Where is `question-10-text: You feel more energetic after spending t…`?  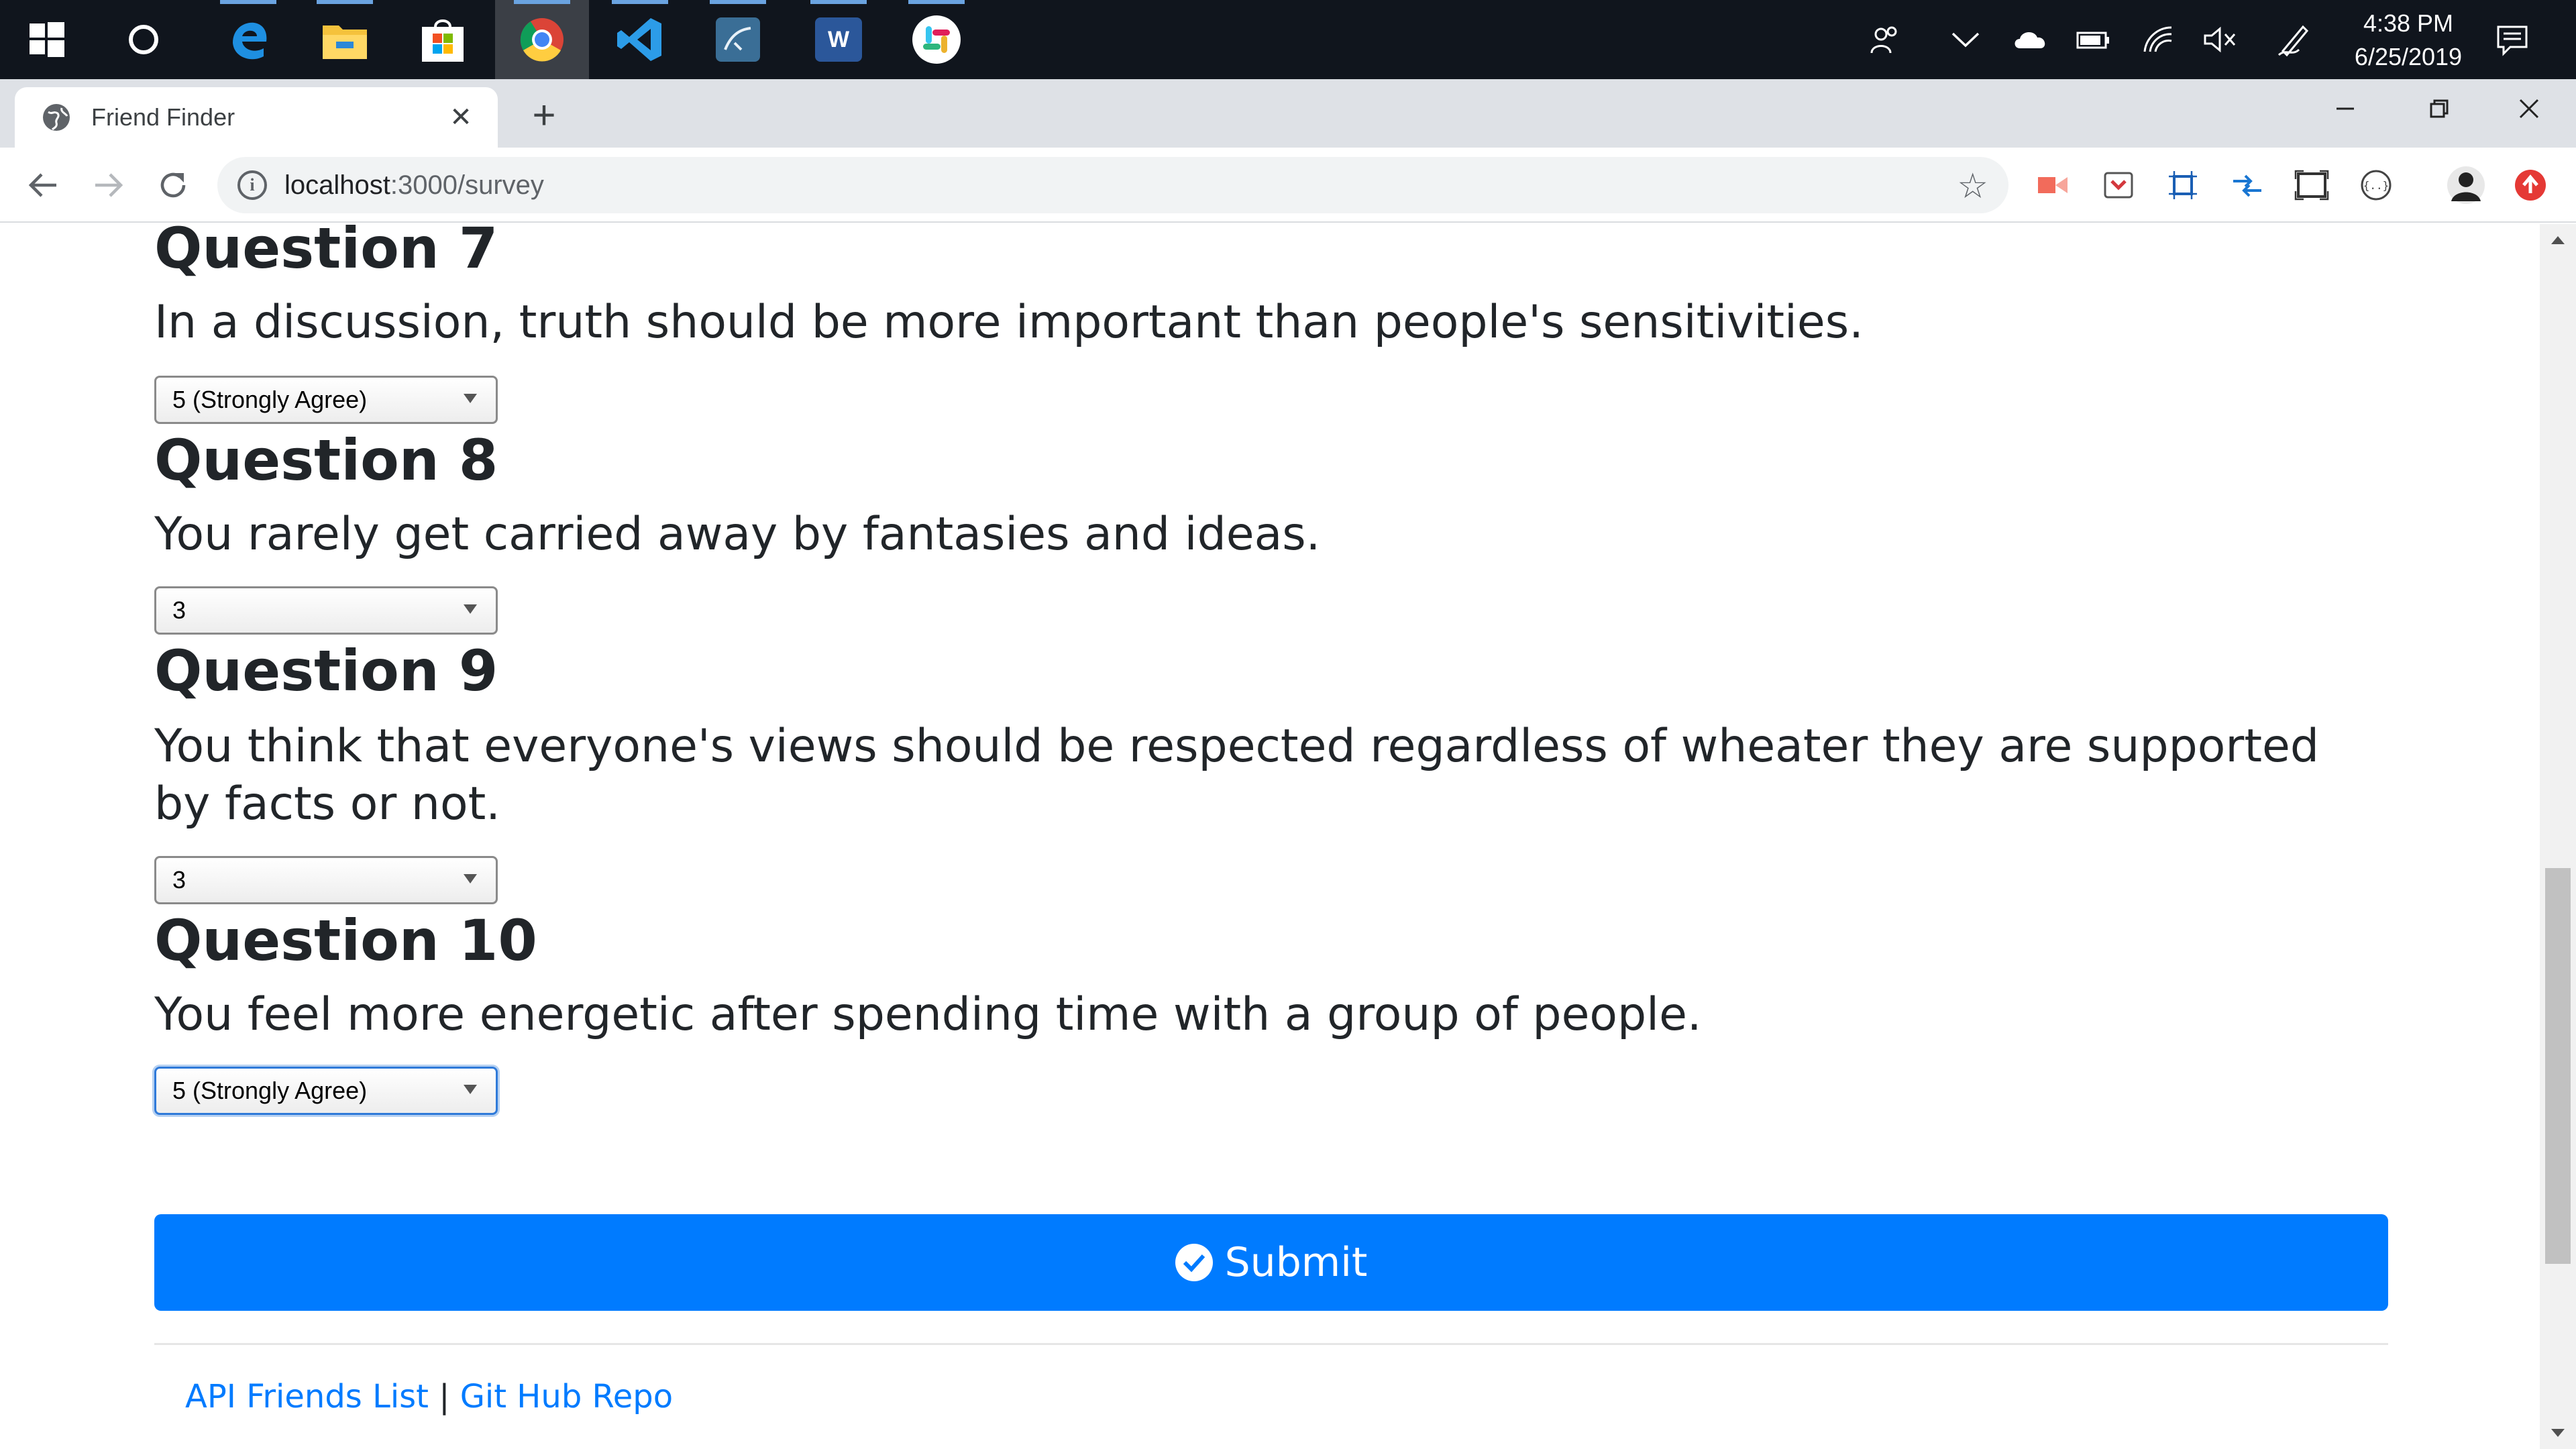 question-10-text: You feel more energetic after spending t… is located at coordinates (928, 1014).